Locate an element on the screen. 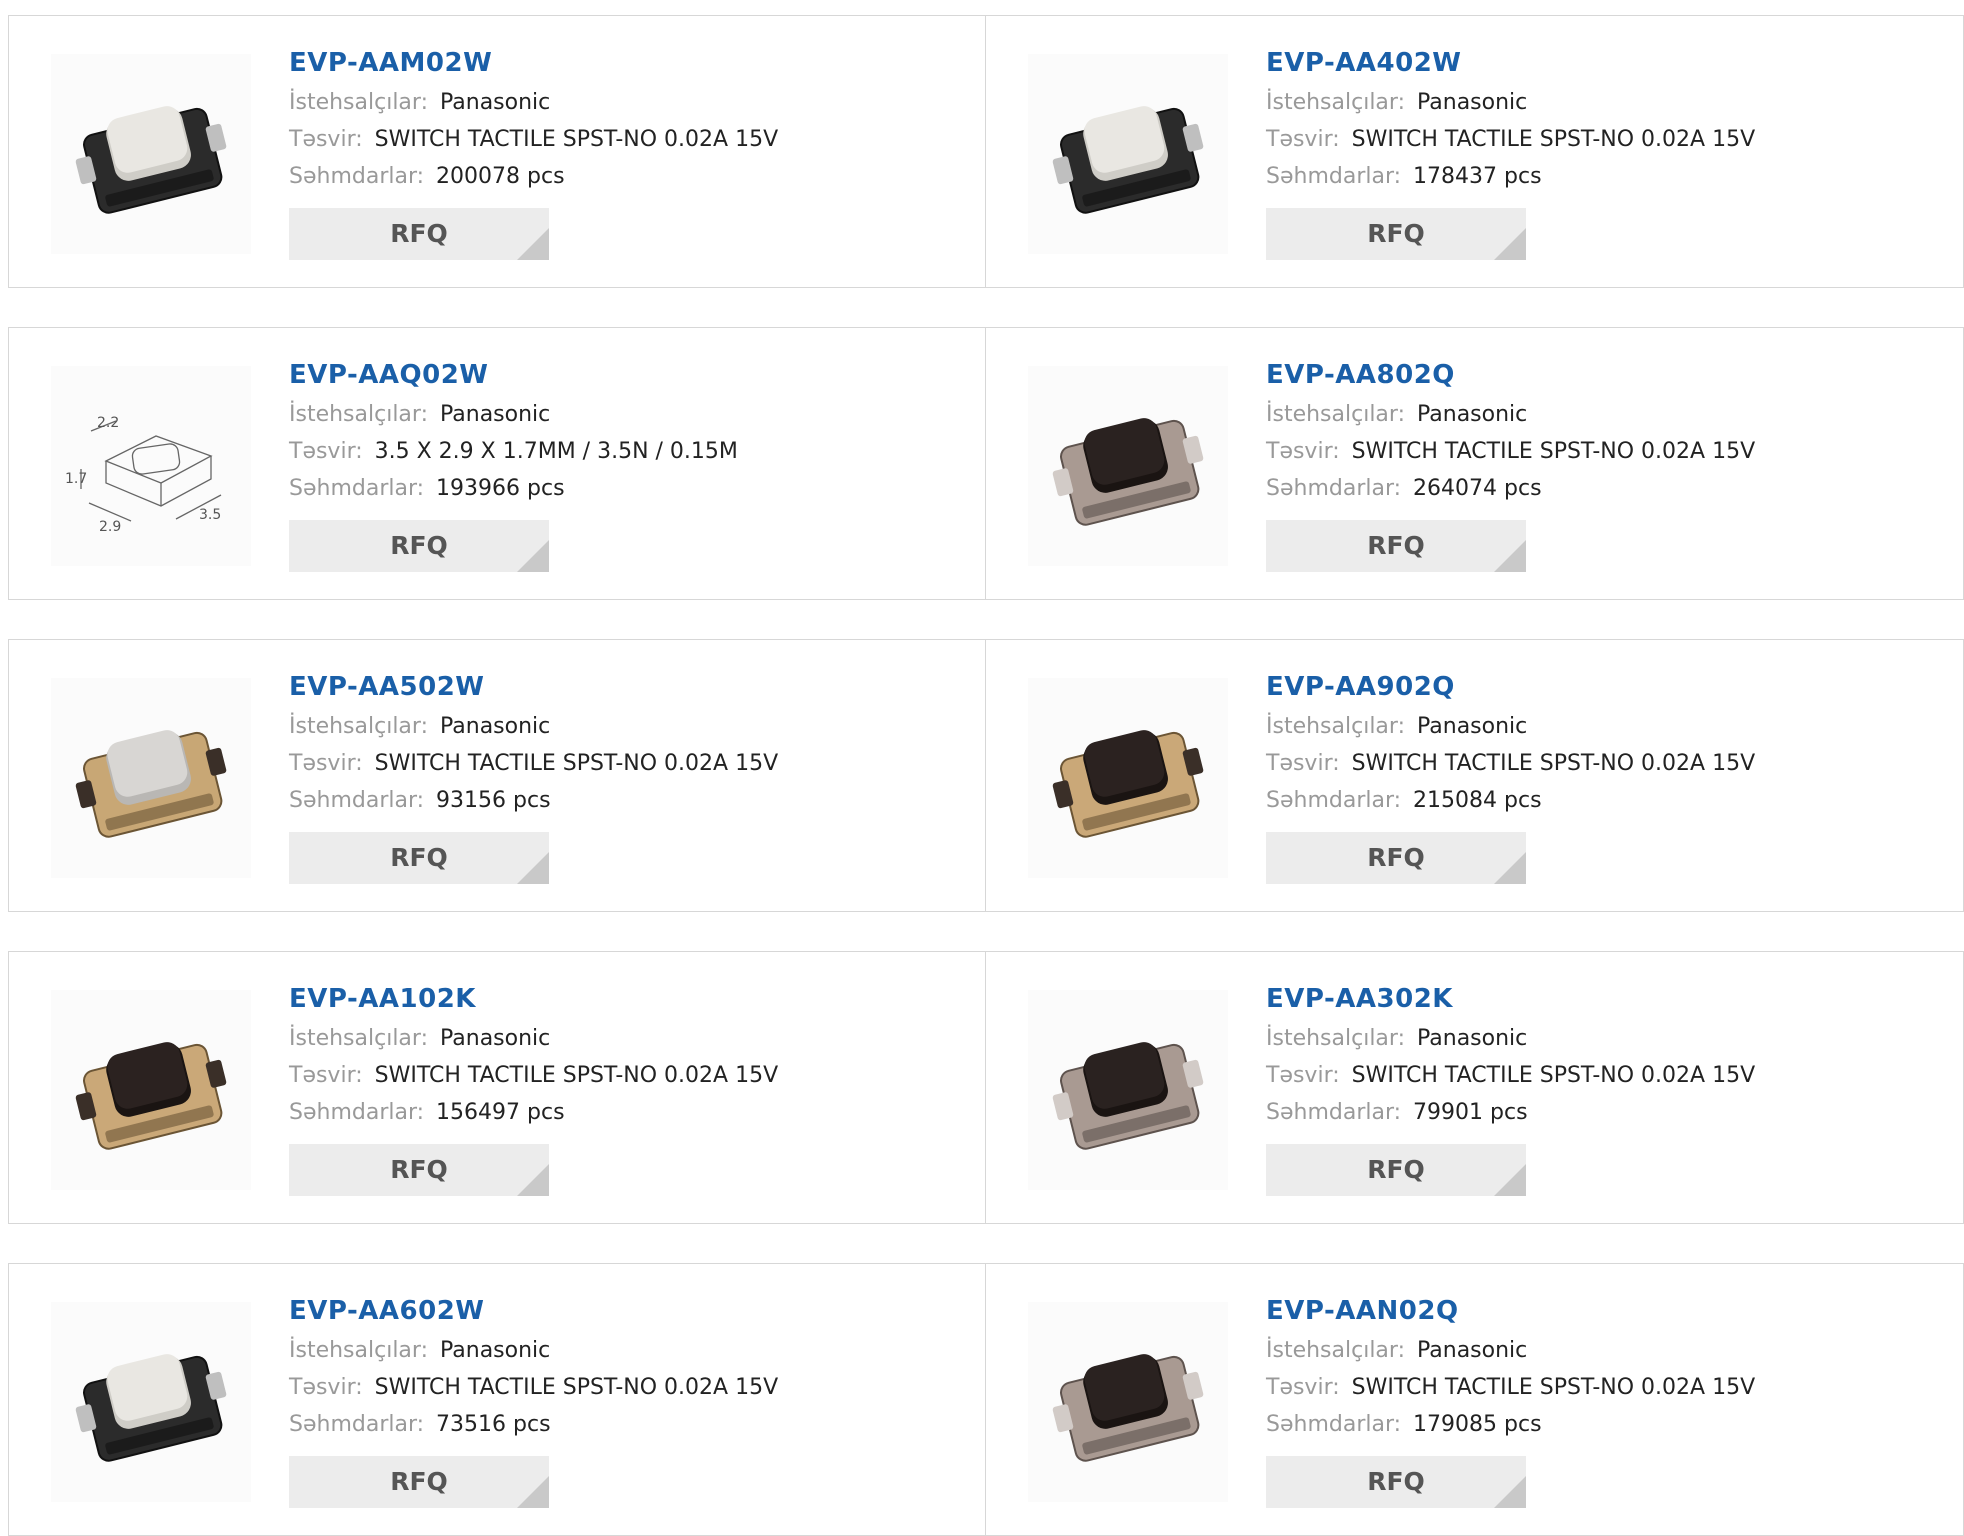 This screenshot has height=1536, width=1964. product-image: 2.2 1.7 2.9 3.5 is located at coordinates (151, 466).